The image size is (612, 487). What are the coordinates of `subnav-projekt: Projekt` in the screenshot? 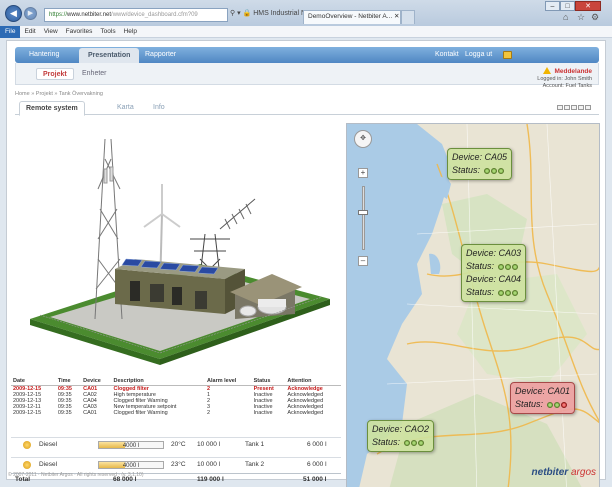 It's located at (55, 74).